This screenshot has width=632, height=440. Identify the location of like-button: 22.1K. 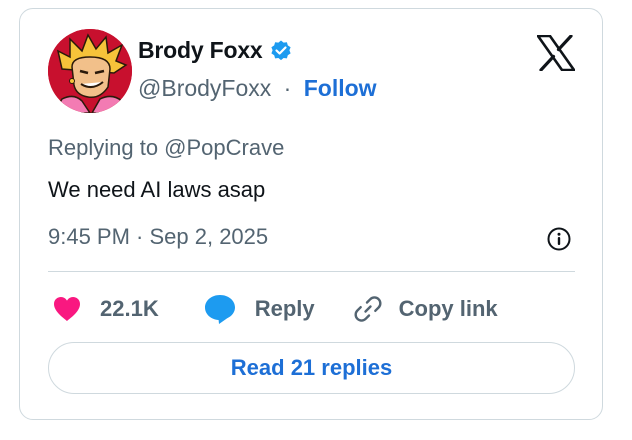
(105, 309).